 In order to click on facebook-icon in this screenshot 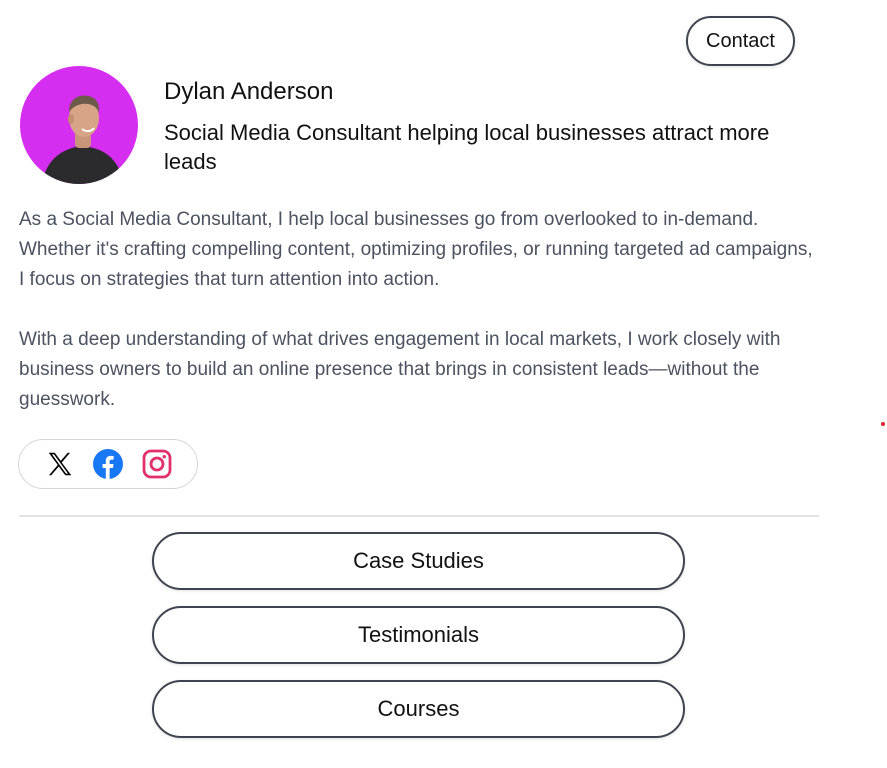, I will do `click(108, 464)`.